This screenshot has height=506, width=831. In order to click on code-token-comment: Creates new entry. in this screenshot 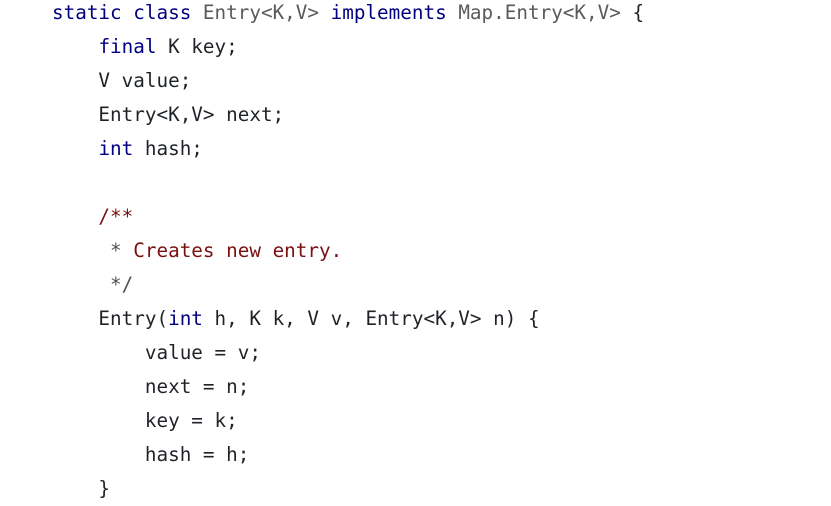, I will do `click(232, 250)`.